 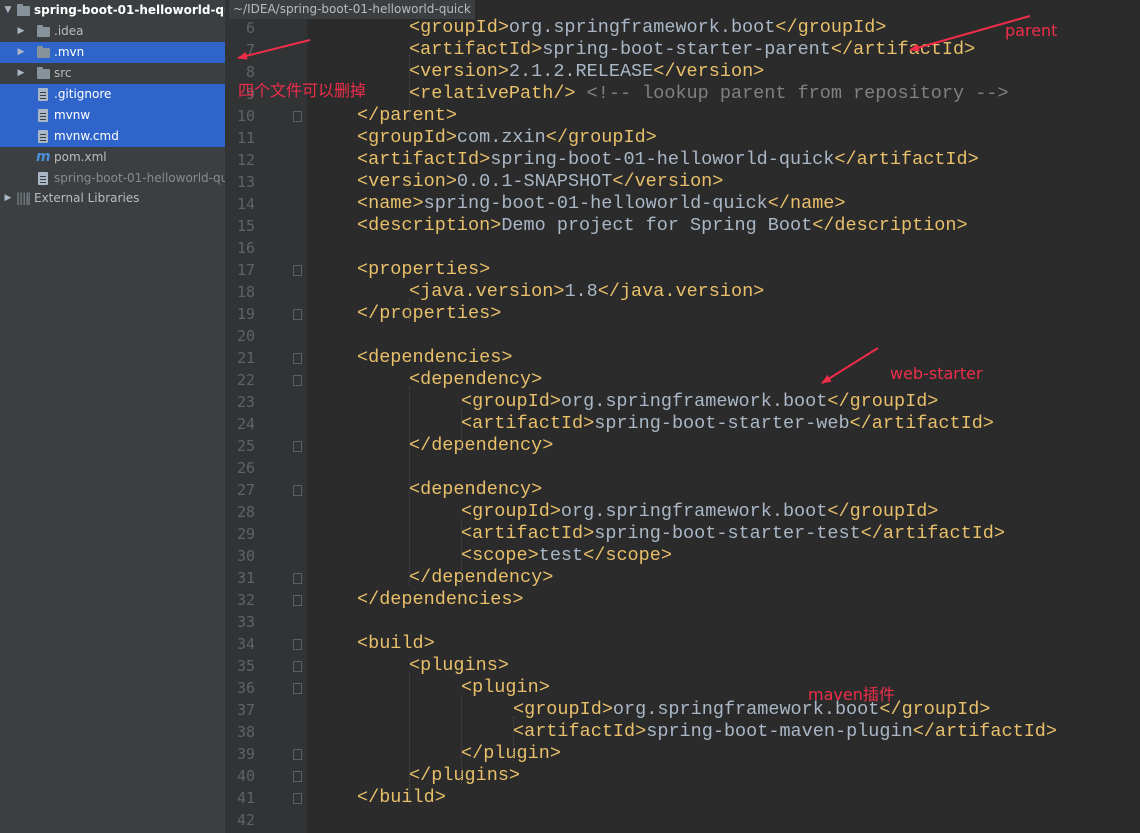 I want to click on annotation-maven-plugin: maven插件, so click(x=851, y=694).